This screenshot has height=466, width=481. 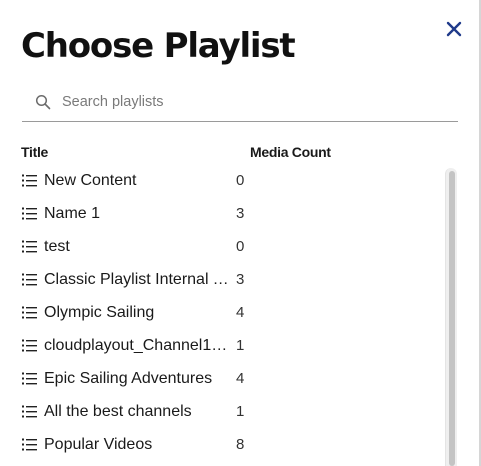 What do you see at coordinates (240, 444) in the screenshot?
I see `playlist-media-count: 8` at bounding box center [240, 444].